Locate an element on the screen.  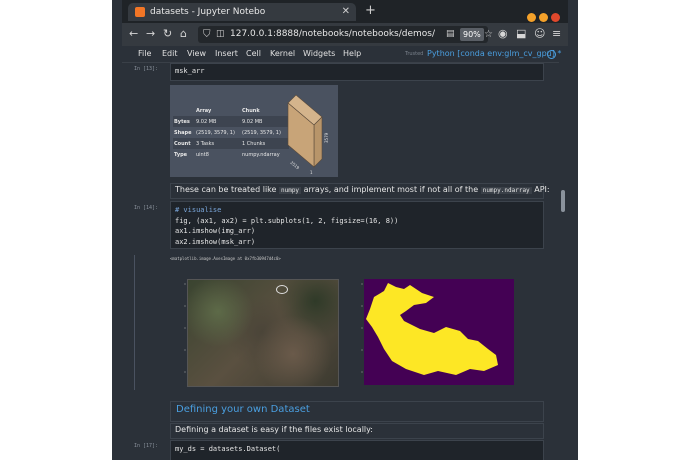
markdown-cell: Defining your own Dataset is located at coordinates (342, 411).